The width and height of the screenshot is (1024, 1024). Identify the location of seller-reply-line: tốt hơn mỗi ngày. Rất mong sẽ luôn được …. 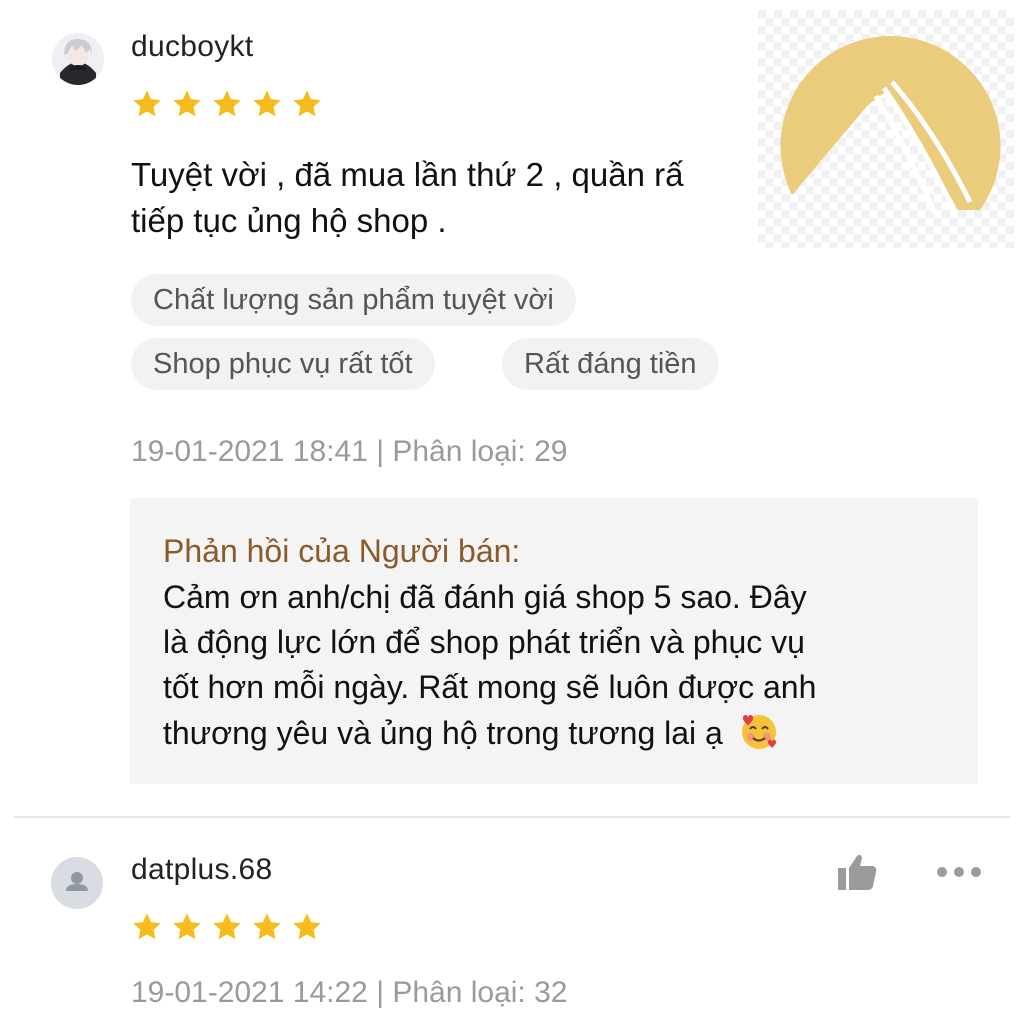
(490, 687).